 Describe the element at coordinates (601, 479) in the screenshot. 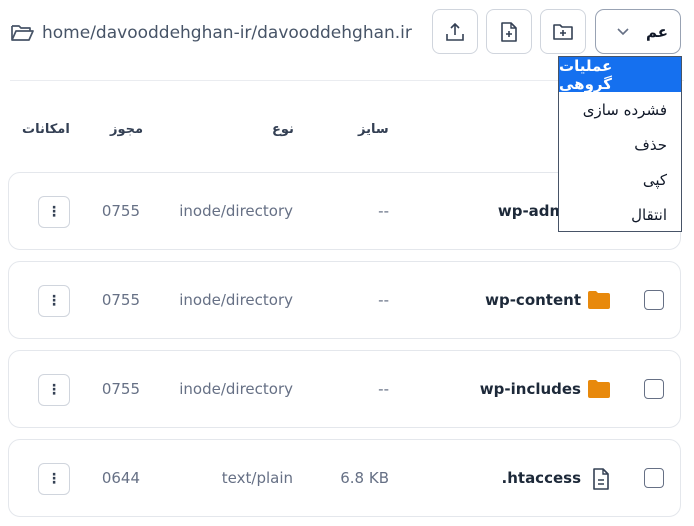

I see `file-icon` at that location.